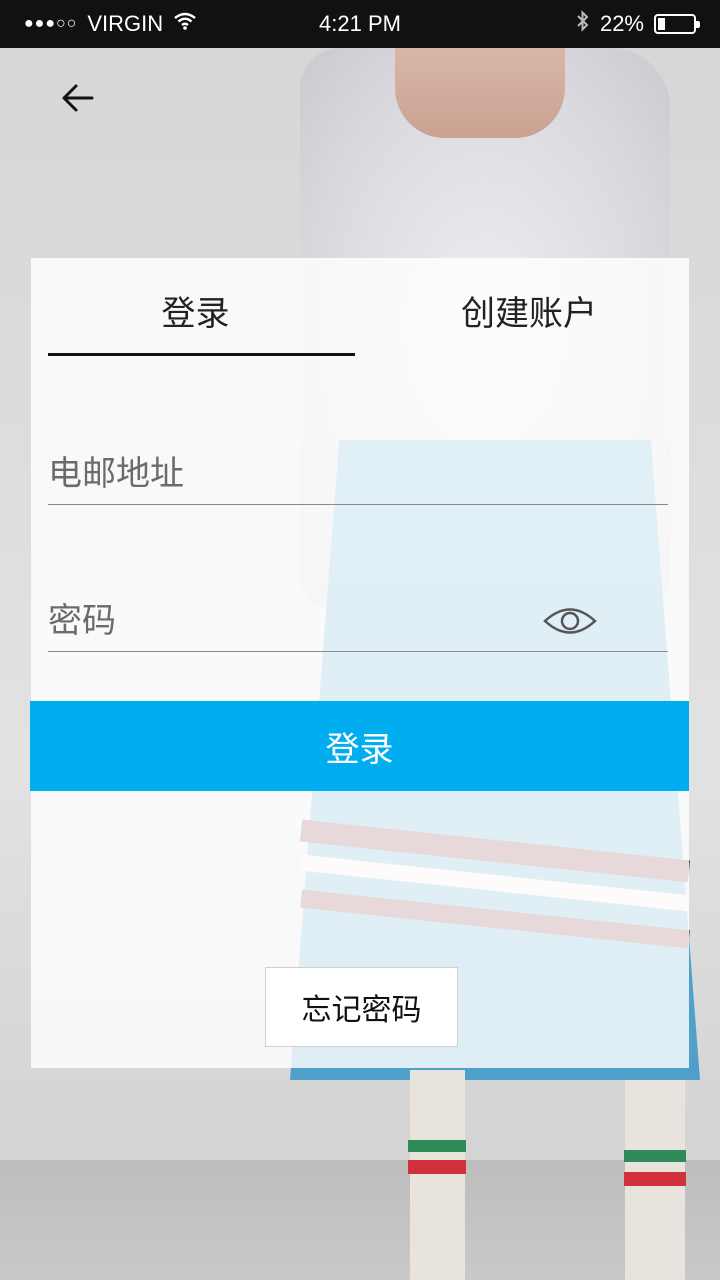 The height and width of the screenshot is (1280, 720). I want to click on bluetooth-icon, so click(583, 24).